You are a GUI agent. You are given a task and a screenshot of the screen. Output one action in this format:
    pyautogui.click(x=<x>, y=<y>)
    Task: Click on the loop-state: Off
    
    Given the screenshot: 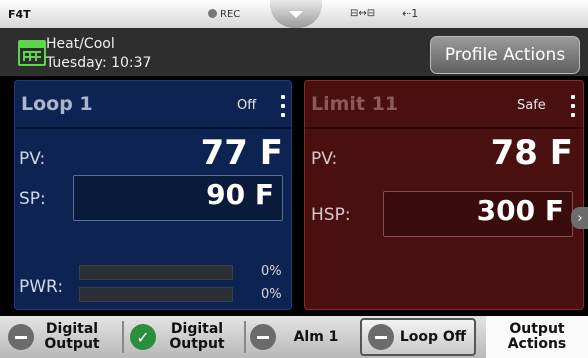 What is the action you would take?
    pyautogui.click(x=247, y=105)
    